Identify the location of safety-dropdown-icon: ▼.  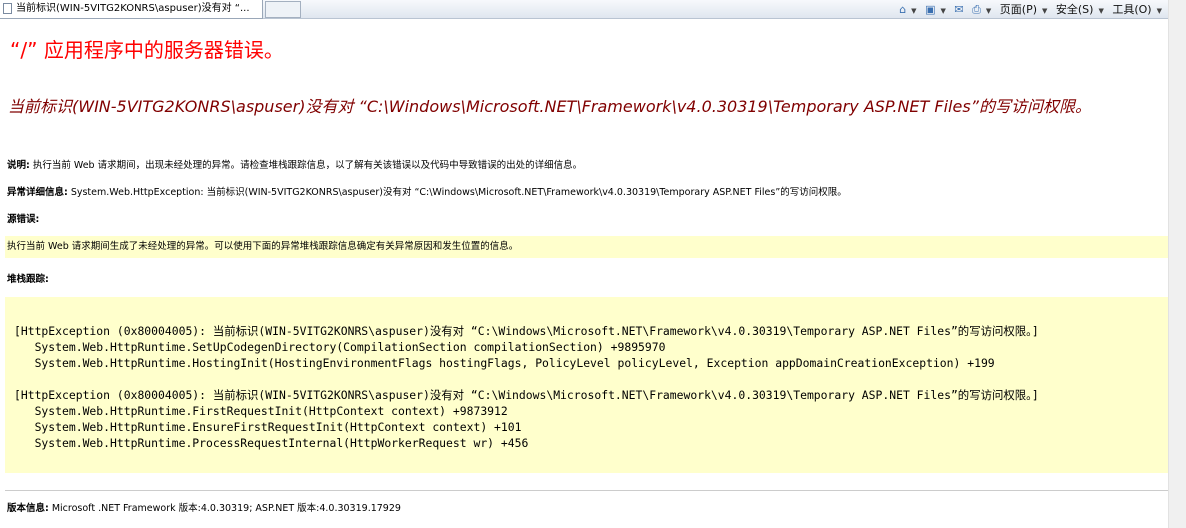
(1100, 11).